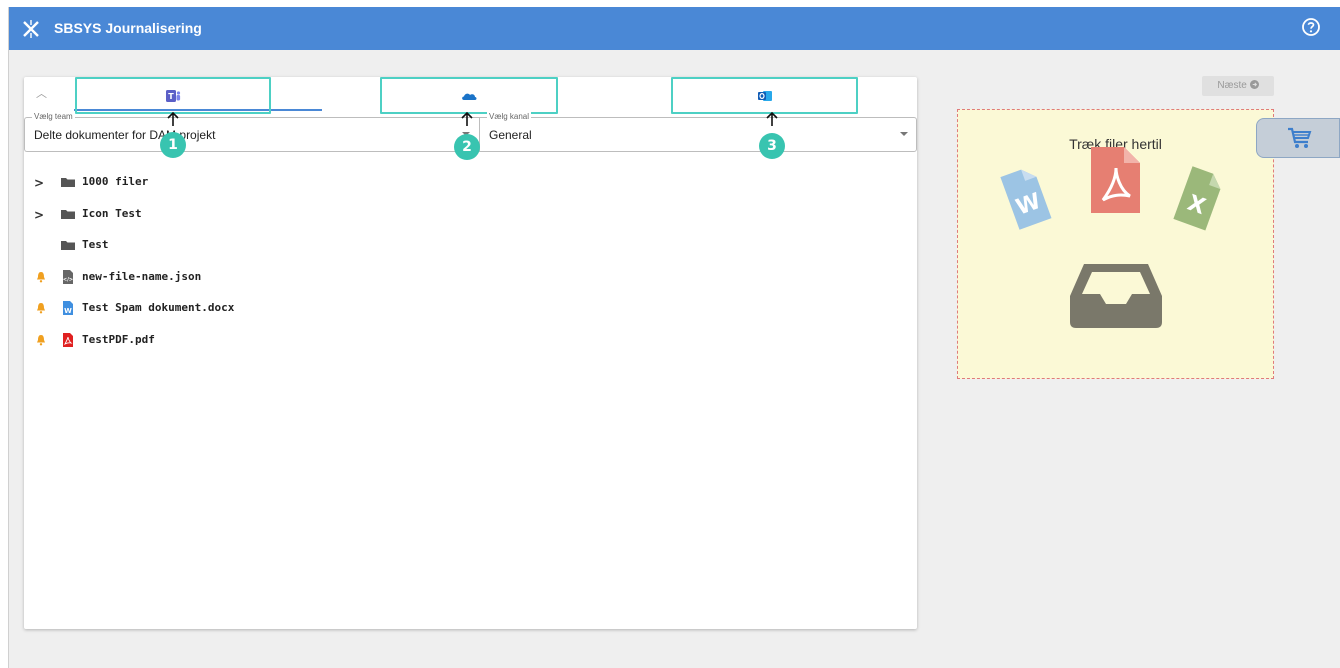 The width and height of the screenshot is (1340, 668). I want to click on teams-icon: T, so click(173, 96).